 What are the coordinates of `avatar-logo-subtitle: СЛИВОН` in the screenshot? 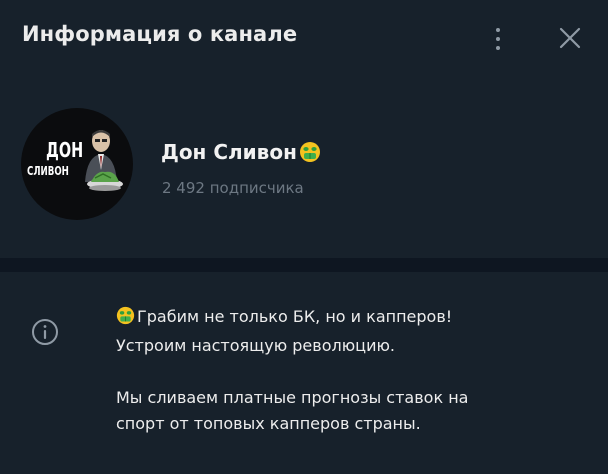 It's located at (48, 171).